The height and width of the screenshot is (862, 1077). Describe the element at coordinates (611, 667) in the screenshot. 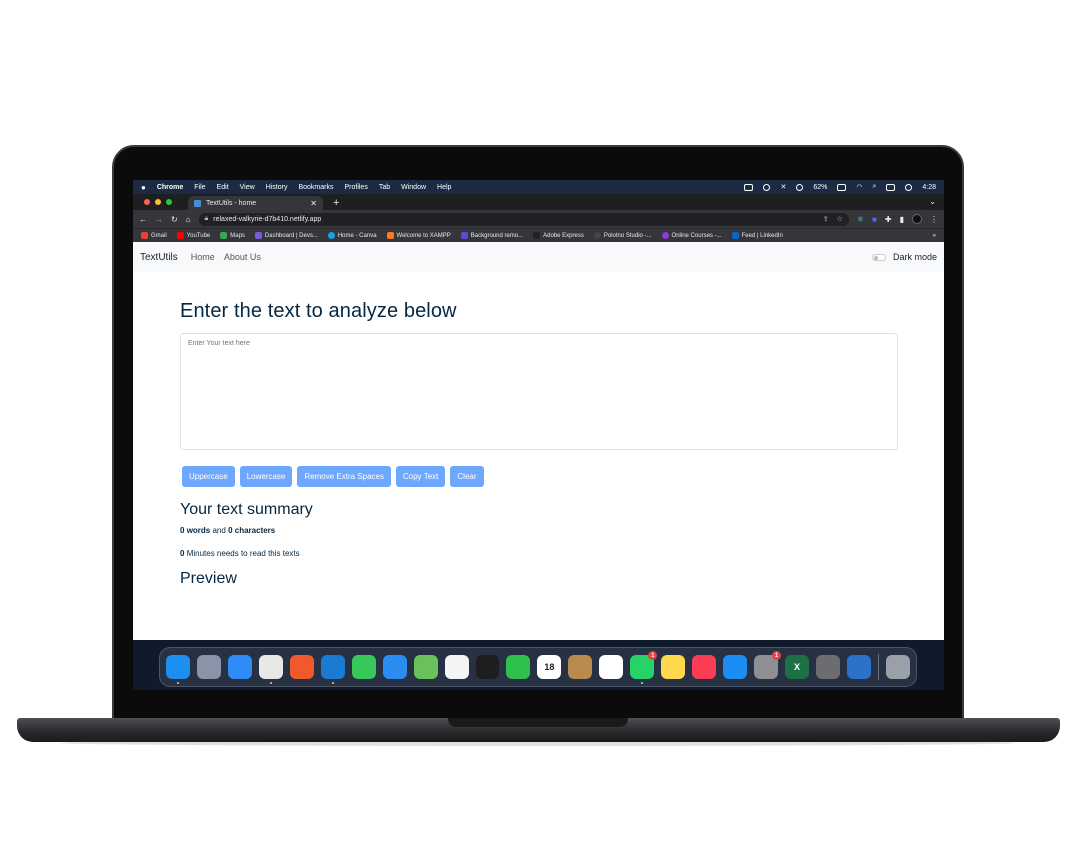

I see `reminders-icon` at that location.